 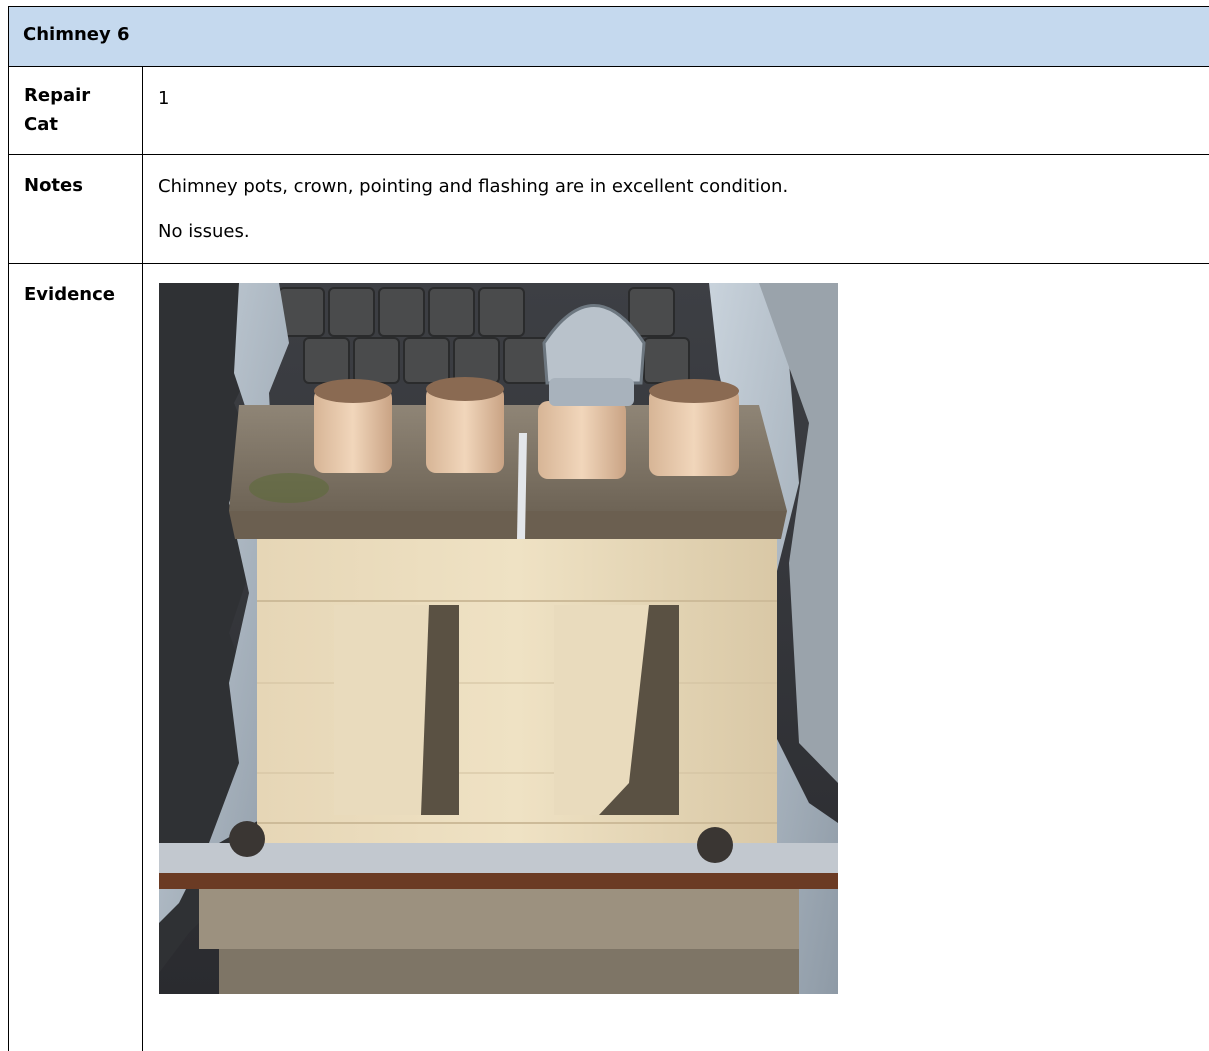 What do you see at coordinates (53, 185) in the screenshot?
I see `notes-label: Notes` at bounding box center [53, 185].